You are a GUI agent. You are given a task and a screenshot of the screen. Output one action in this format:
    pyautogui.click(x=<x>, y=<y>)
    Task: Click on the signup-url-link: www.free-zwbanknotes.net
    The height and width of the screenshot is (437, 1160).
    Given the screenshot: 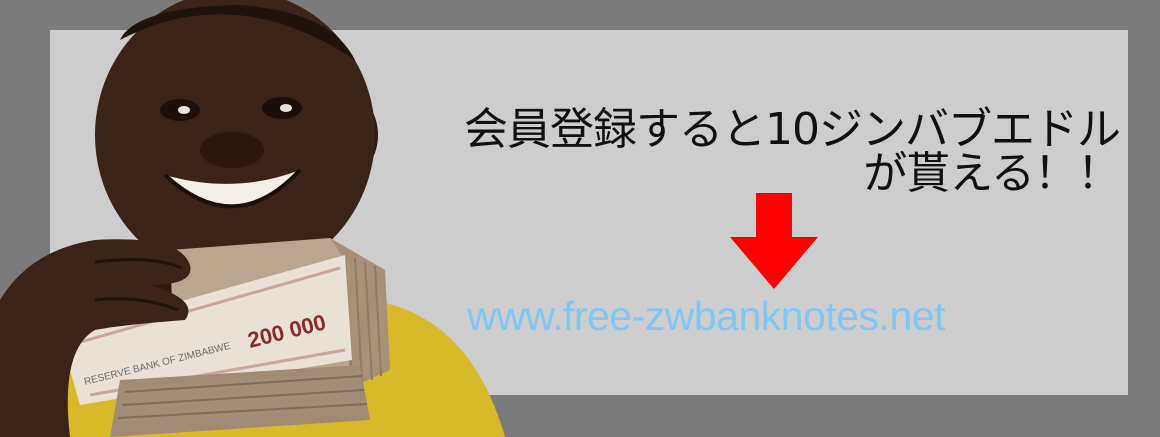 What is the action you would take?
    pyautogui.click(x=706, y=316)
    